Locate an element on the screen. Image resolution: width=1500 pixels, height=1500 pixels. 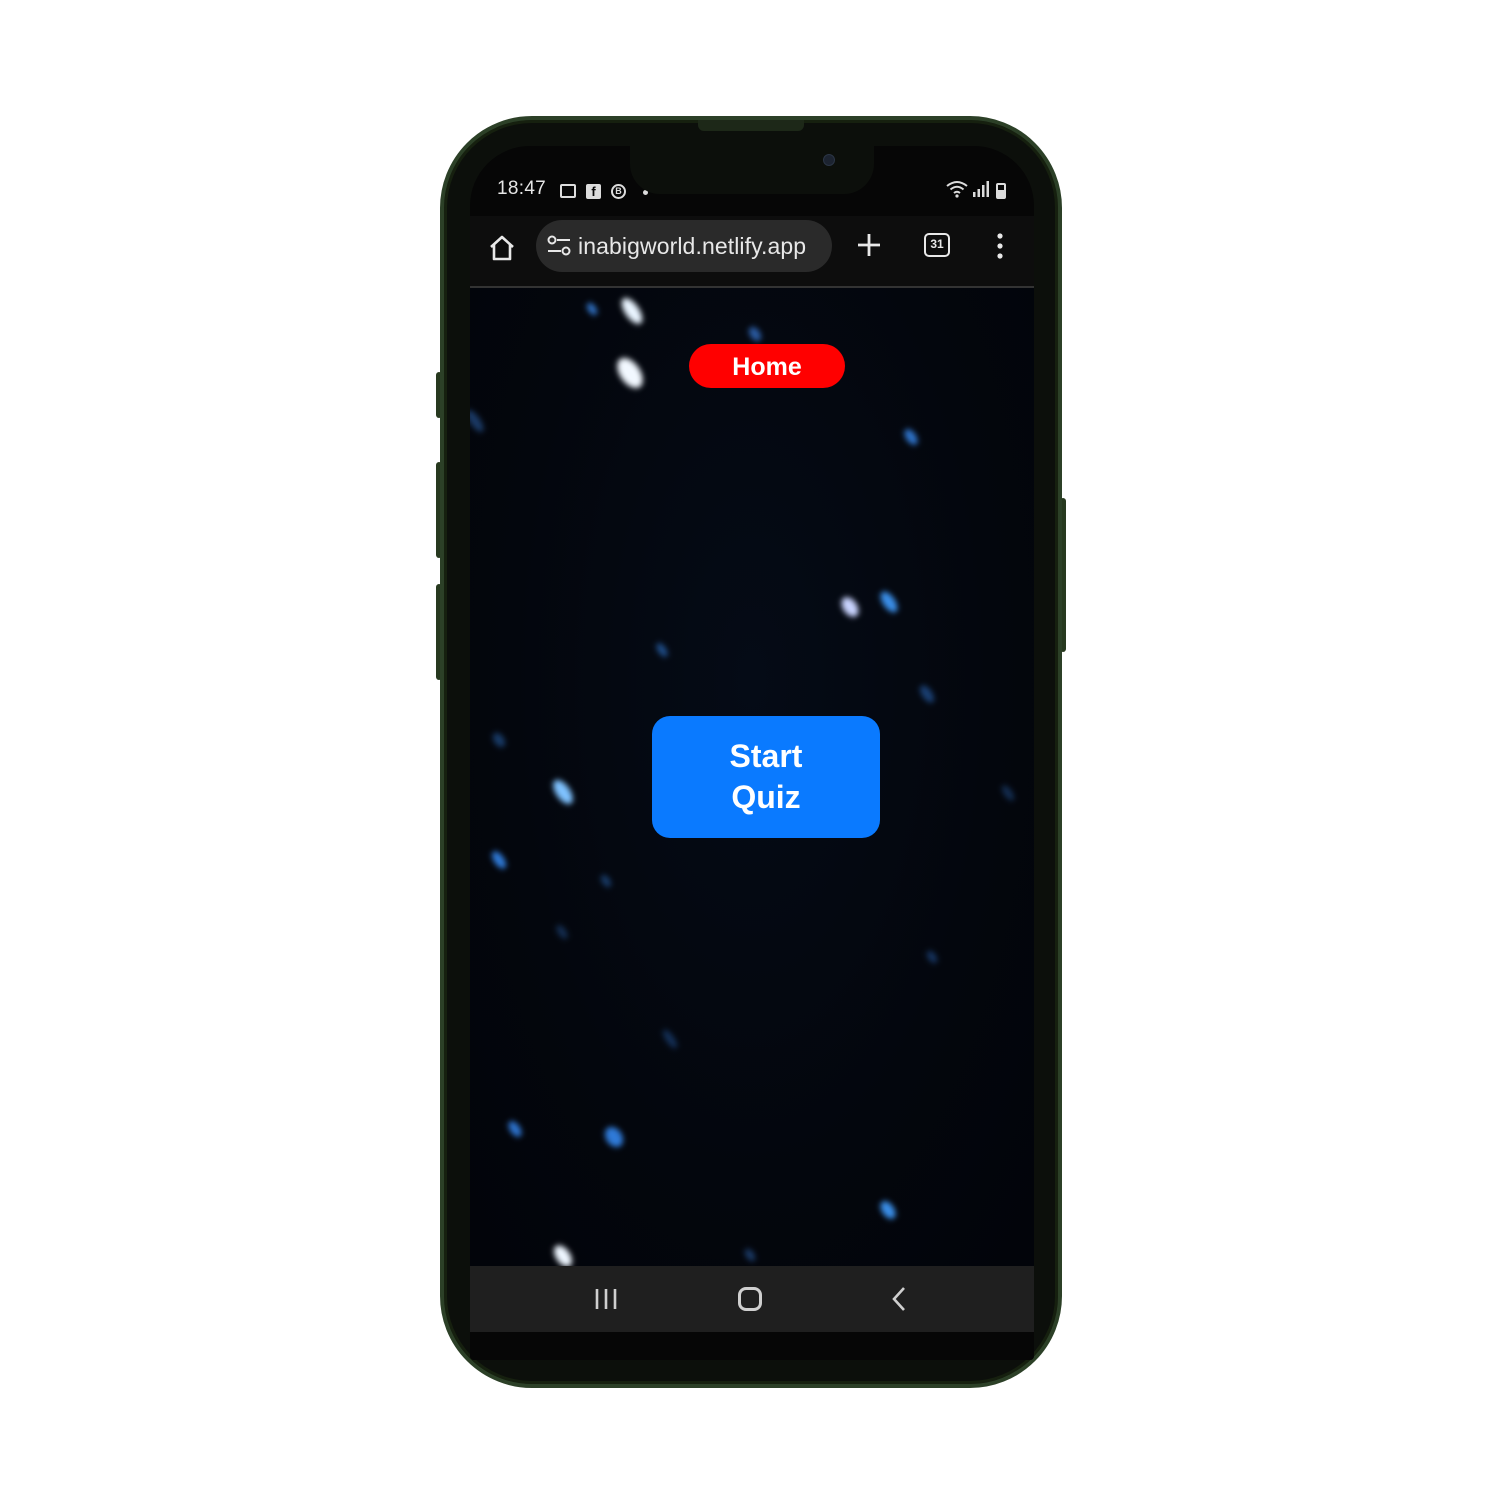
address-bar: inabigworld.netlify.app is located at coordinates (684, 246).